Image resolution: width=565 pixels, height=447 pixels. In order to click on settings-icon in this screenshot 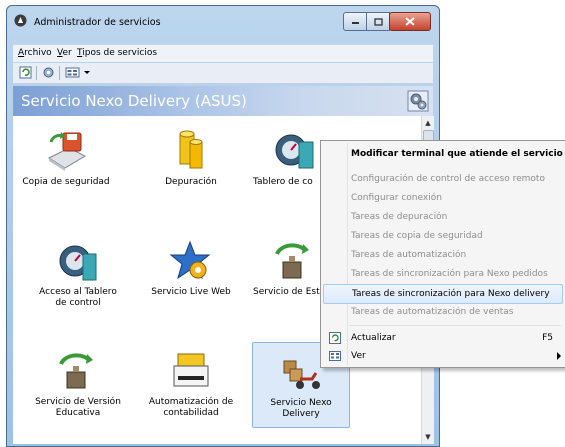, I will do `click(48, 72)`.